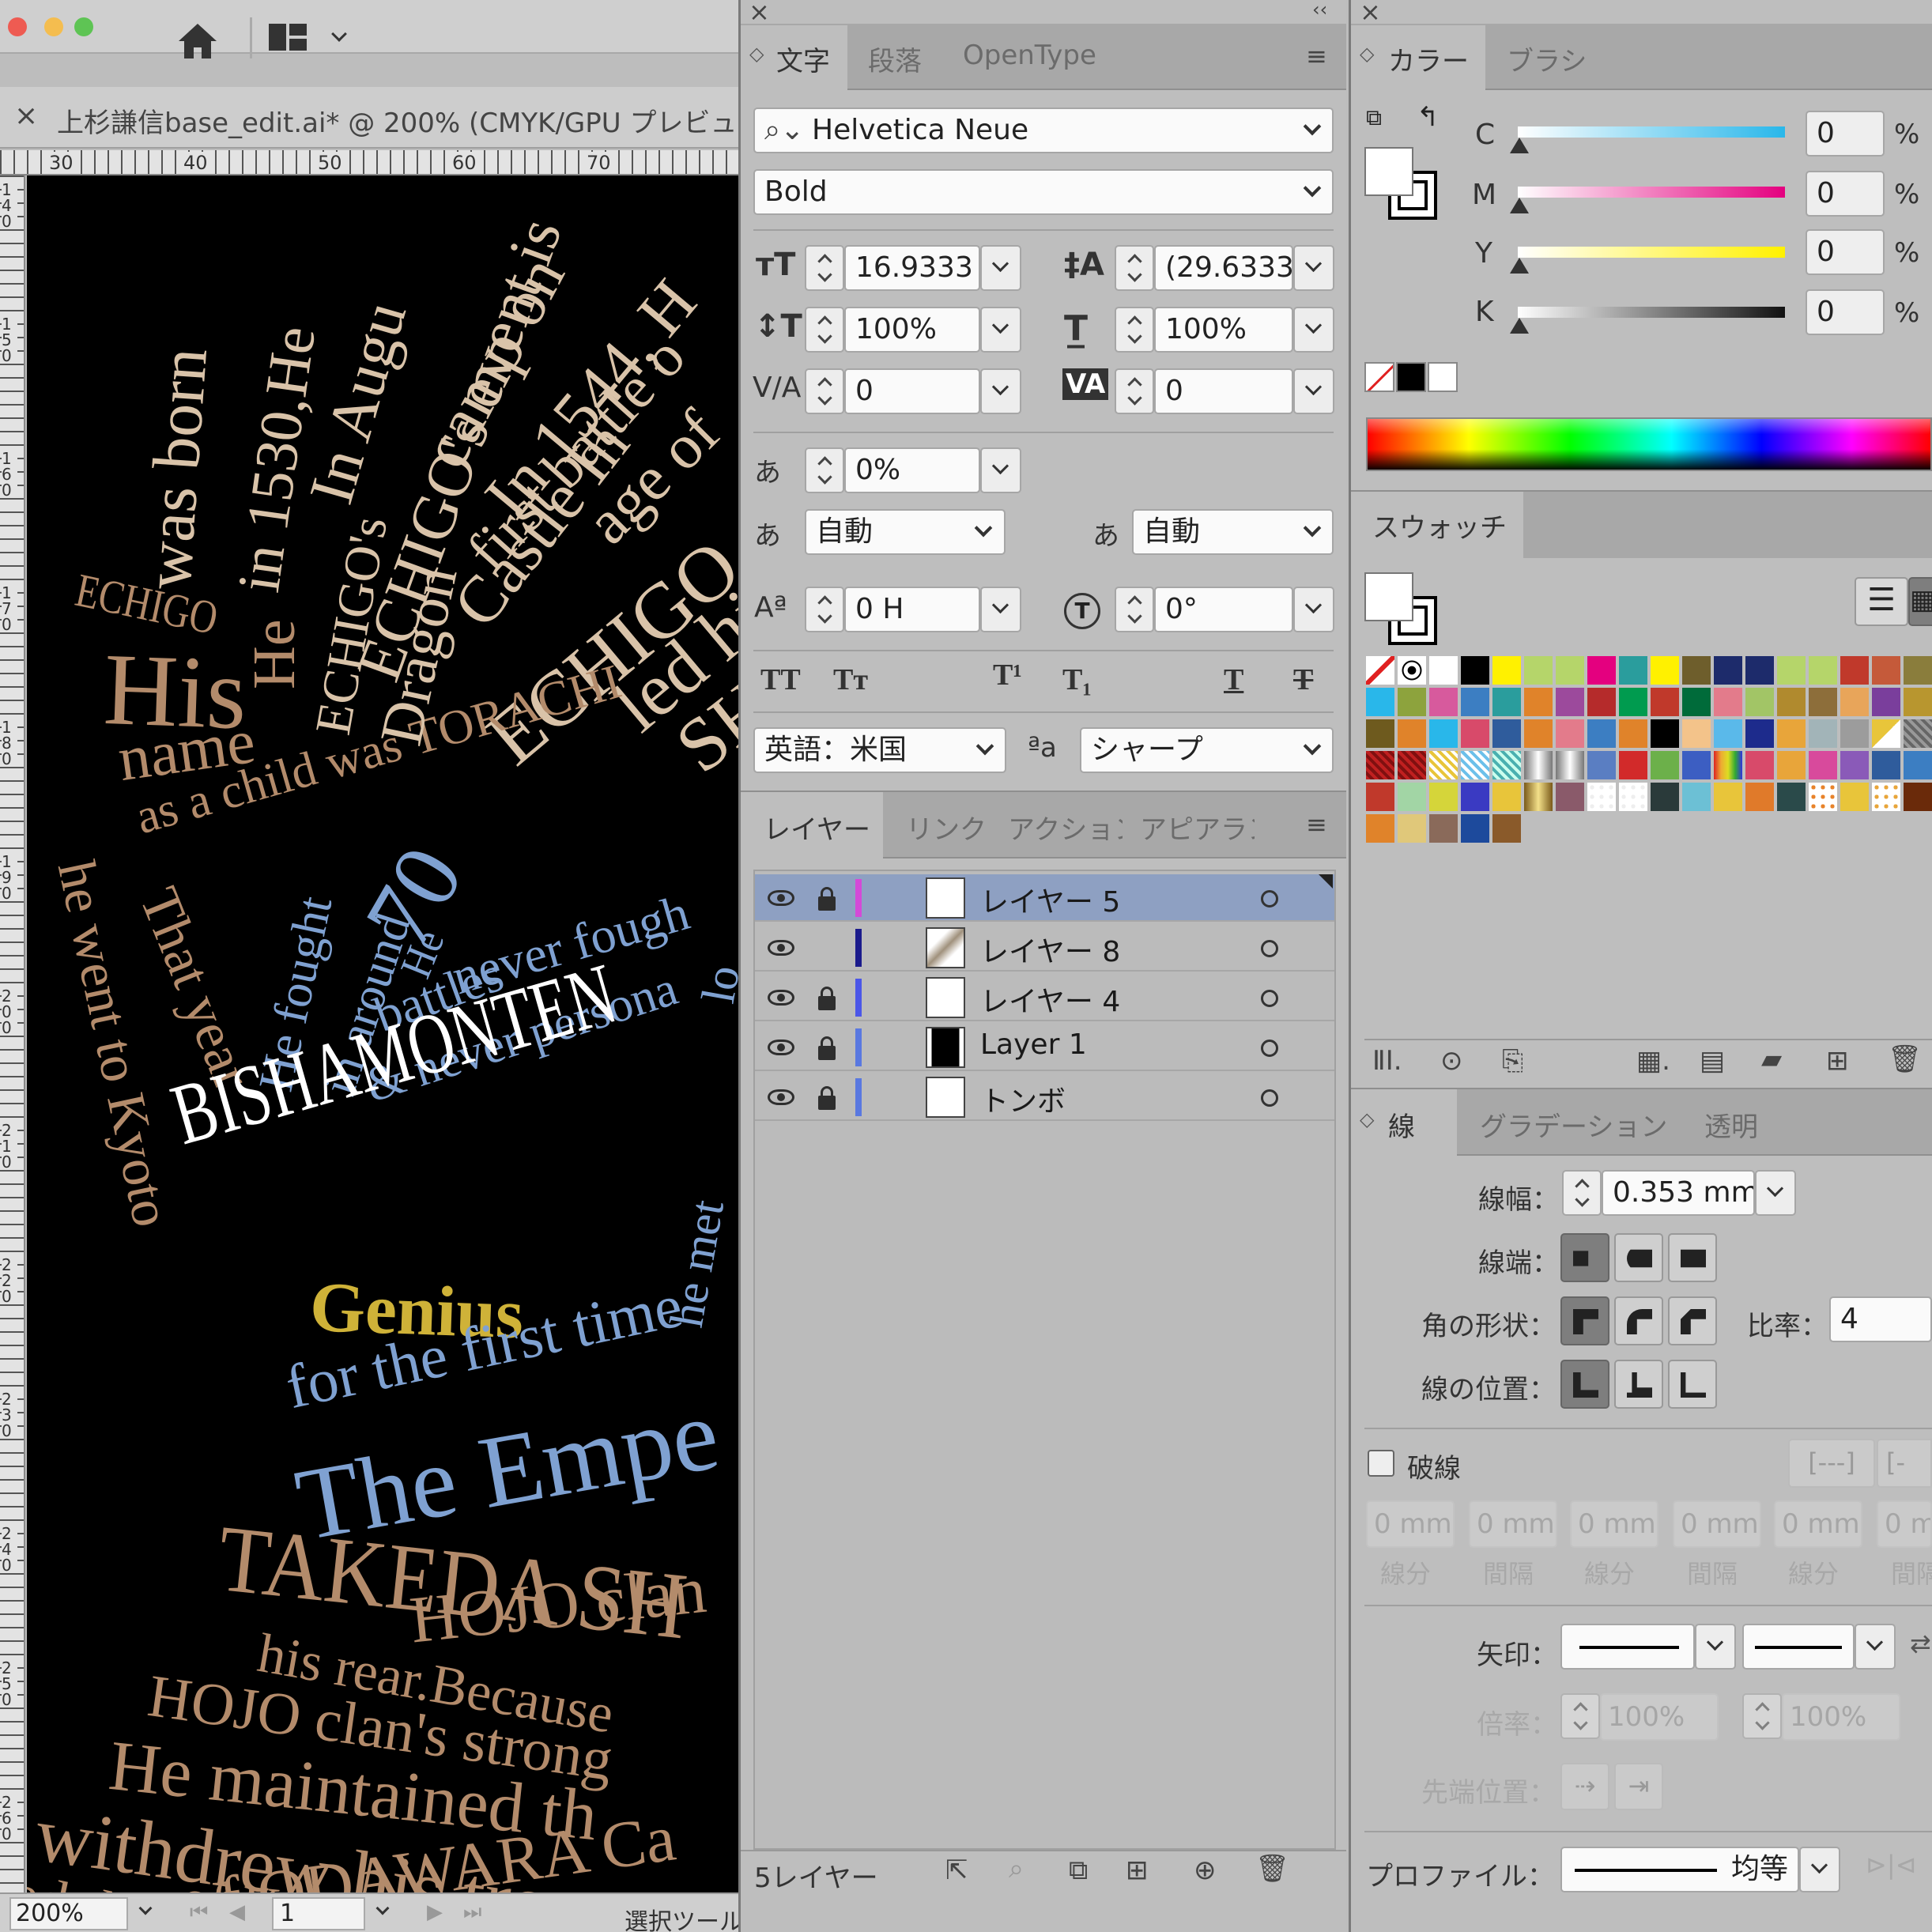 The image size is (1932, 1932). Describe the element at coordinates (1920, 601) in the screenshot. I see `grid-view-button: ▦` at that location.